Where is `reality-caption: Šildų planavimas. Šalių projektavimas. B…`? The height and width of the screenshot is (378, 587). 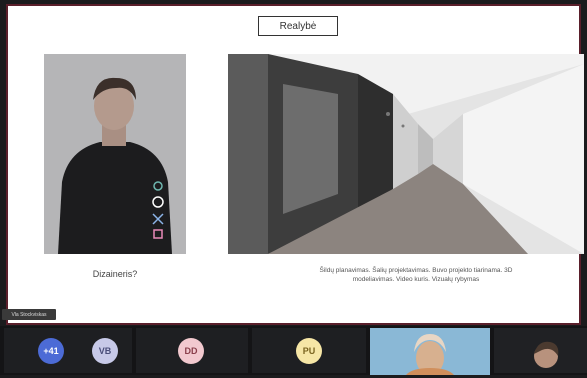
reality-caption: Šildų planavimas. Šalių projektavimas. B… is located at coordinates (416, 275).